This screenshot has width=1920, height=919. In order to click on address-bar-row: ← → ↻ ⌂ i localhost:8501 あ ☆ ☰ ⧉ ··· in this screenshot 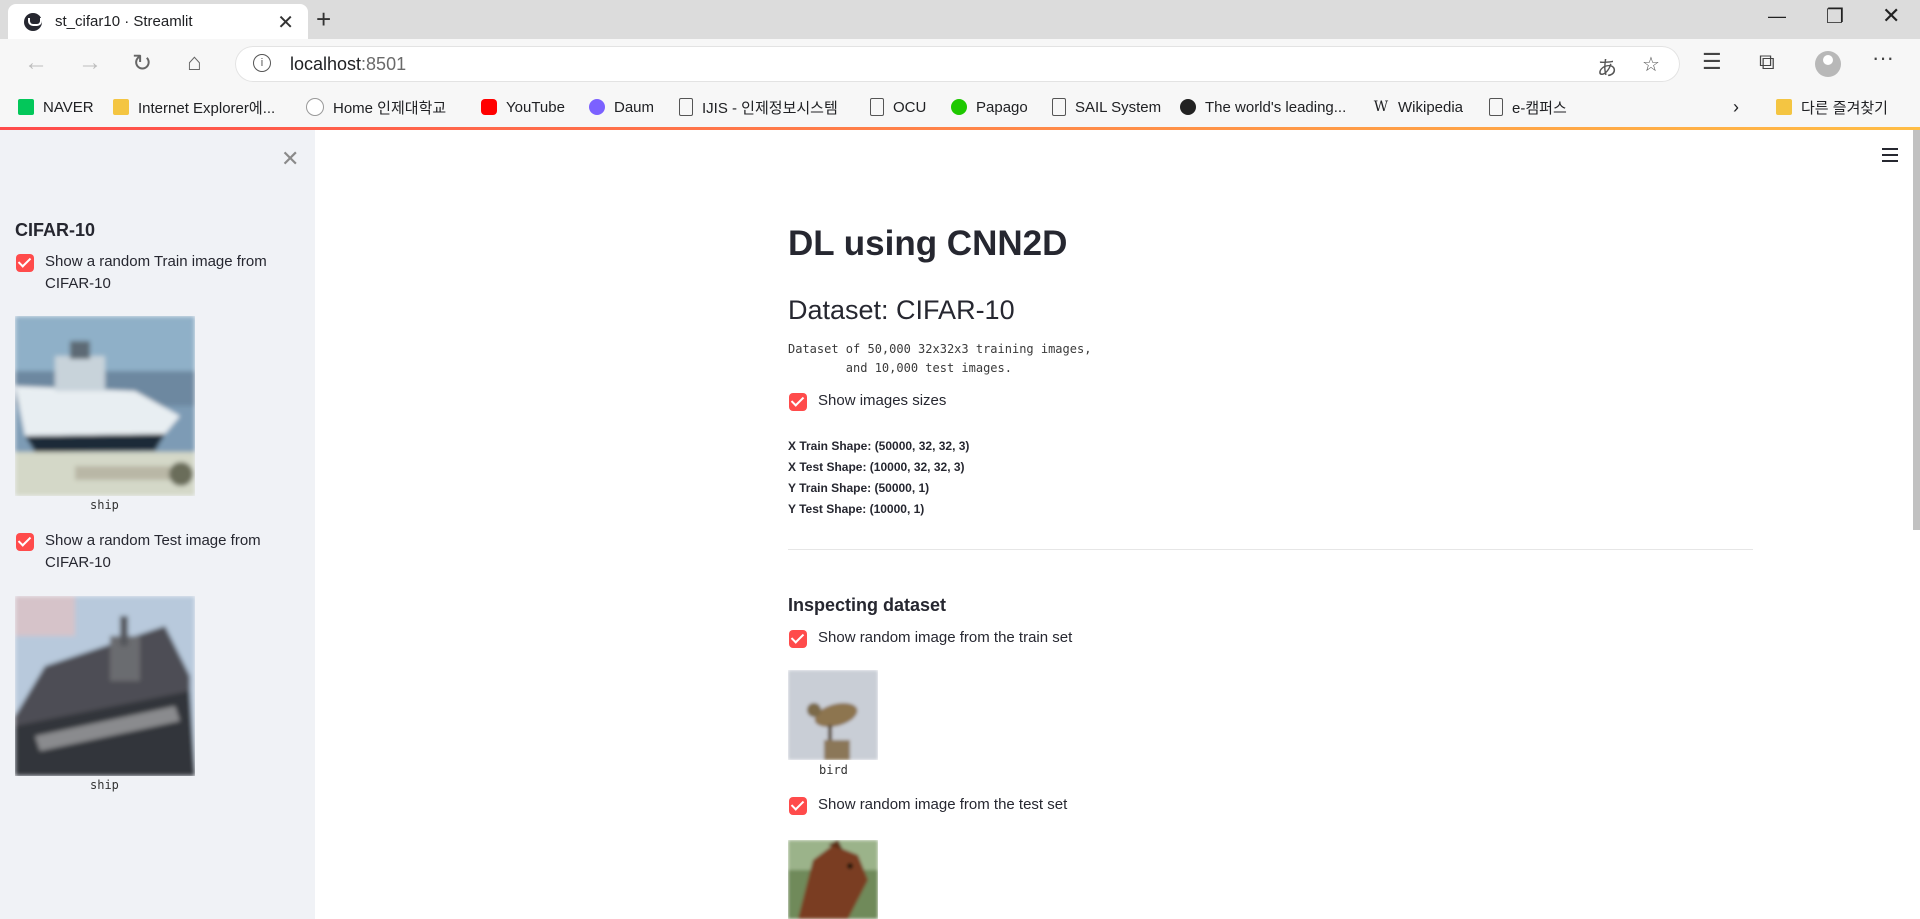, I will do `click(960, 64)`.